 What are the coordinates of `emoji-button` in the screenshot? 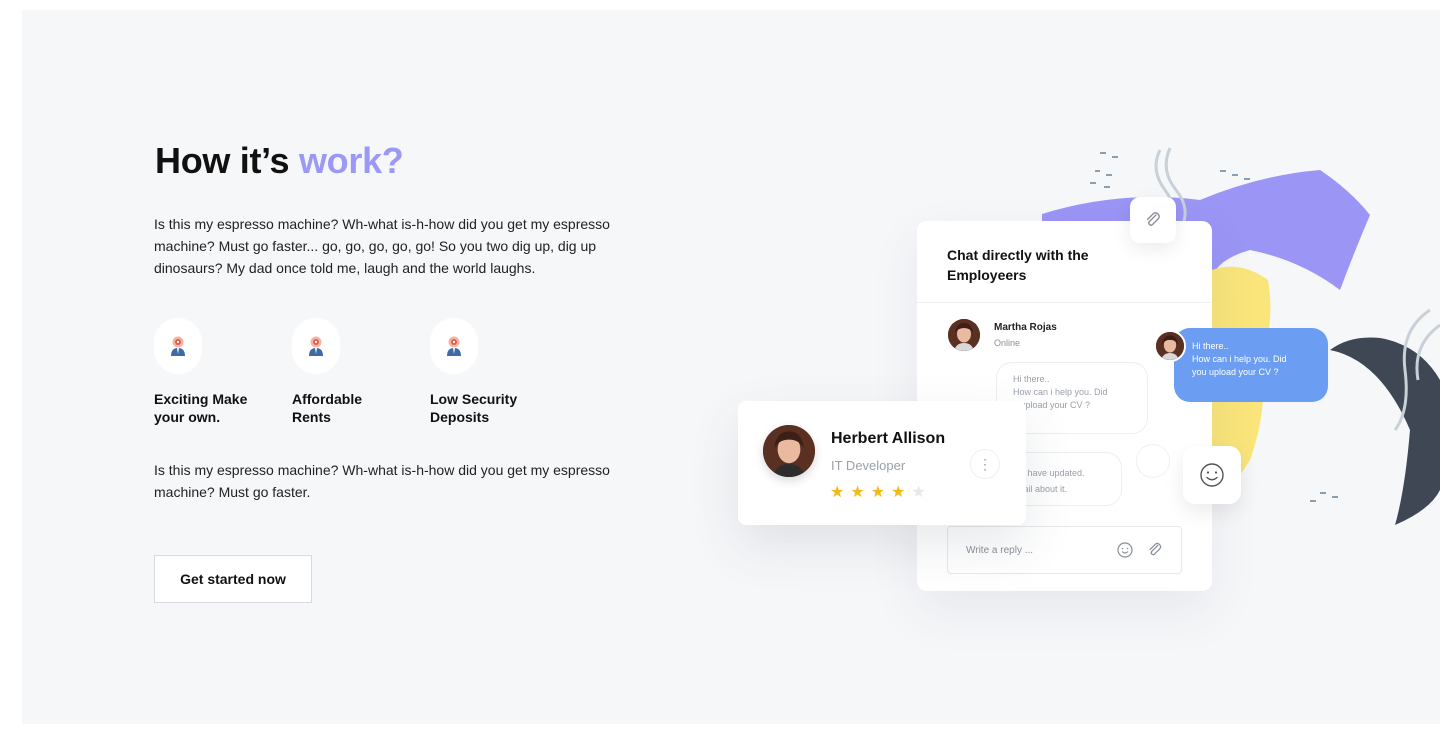 It's located at (1212, 475).